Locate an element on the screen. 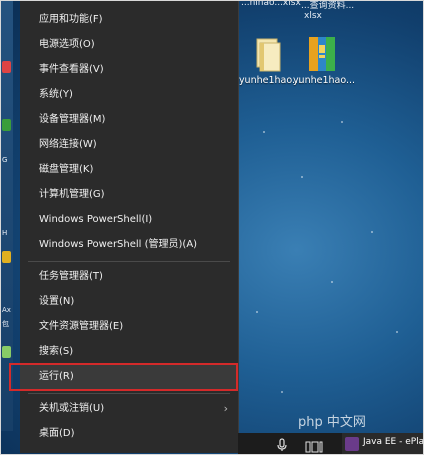 Image resolution: width=424 pixels, height=455 pixels. menu-item-desktop: 桌面(D) is located at coordinates (129, 434).